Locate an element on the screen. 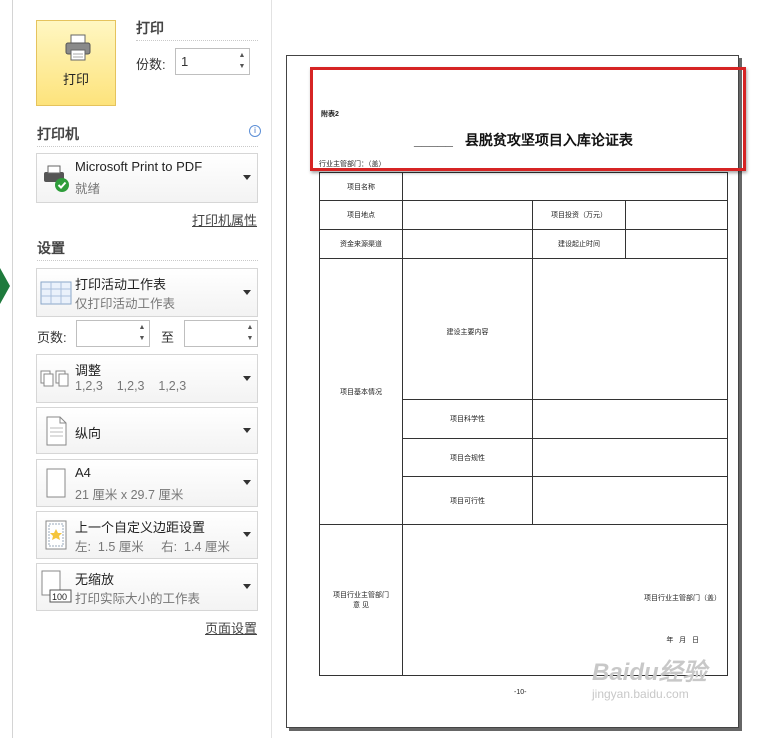  print-button-label: 打印 is located at coordinates (75, 79).